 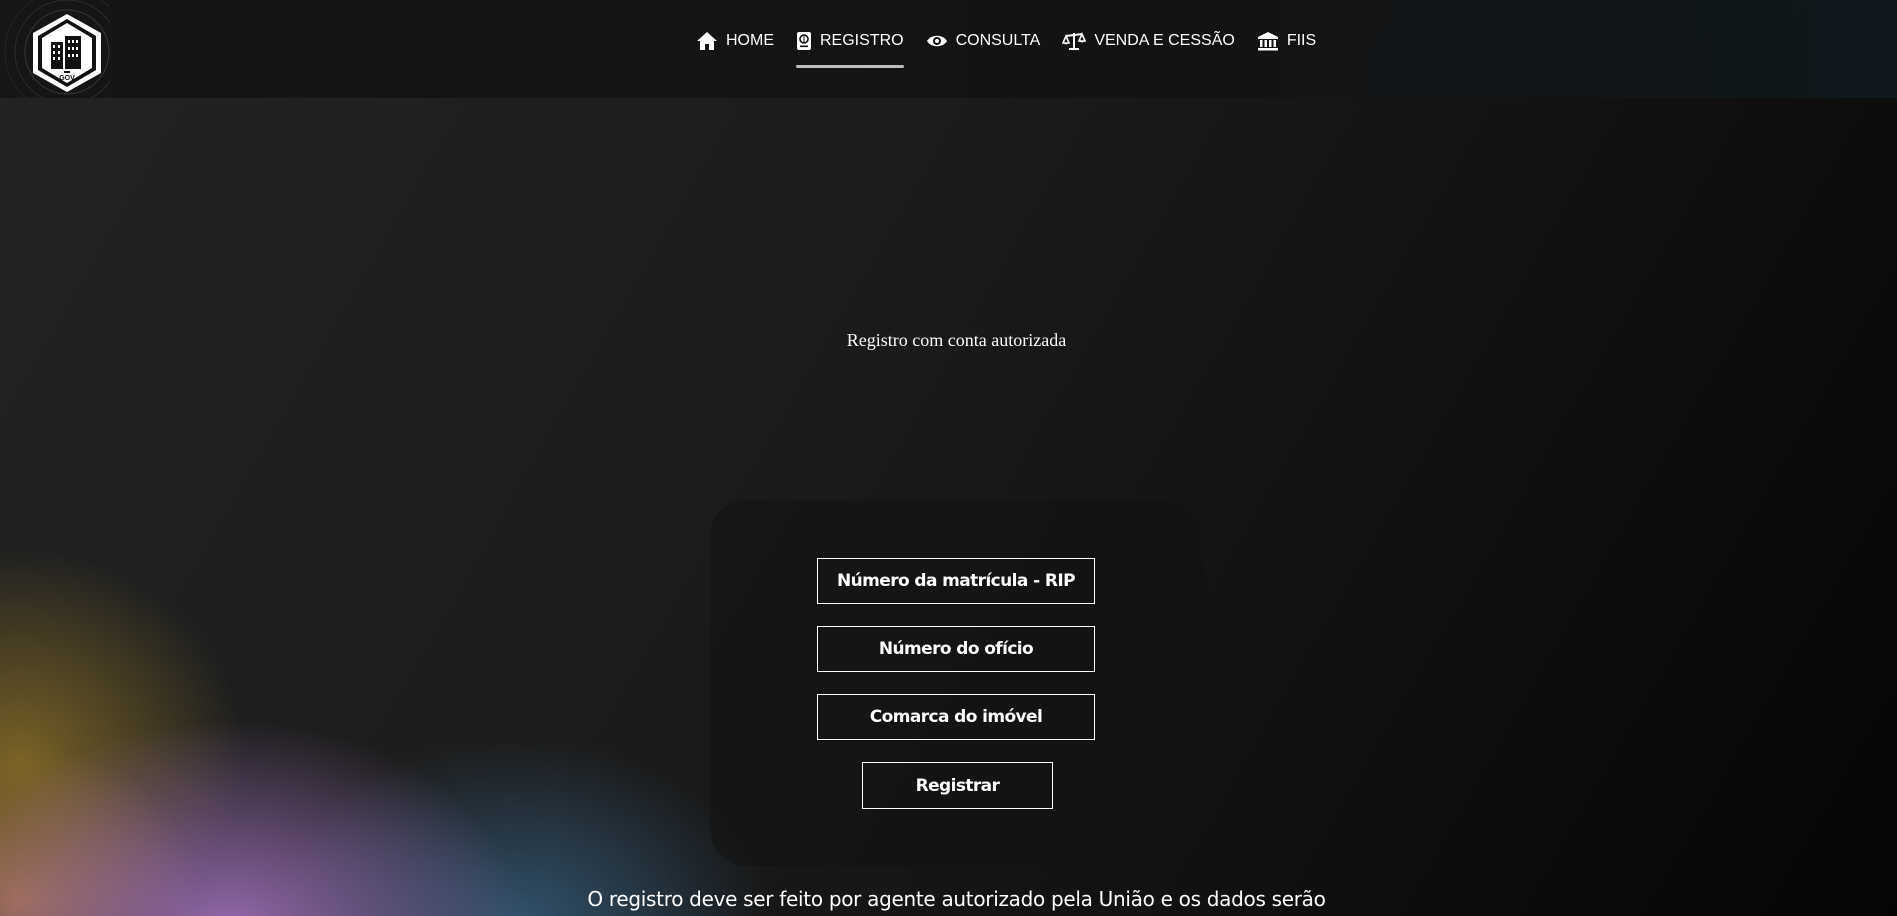 I want to click on home-icon, so click(x=707, y=41).